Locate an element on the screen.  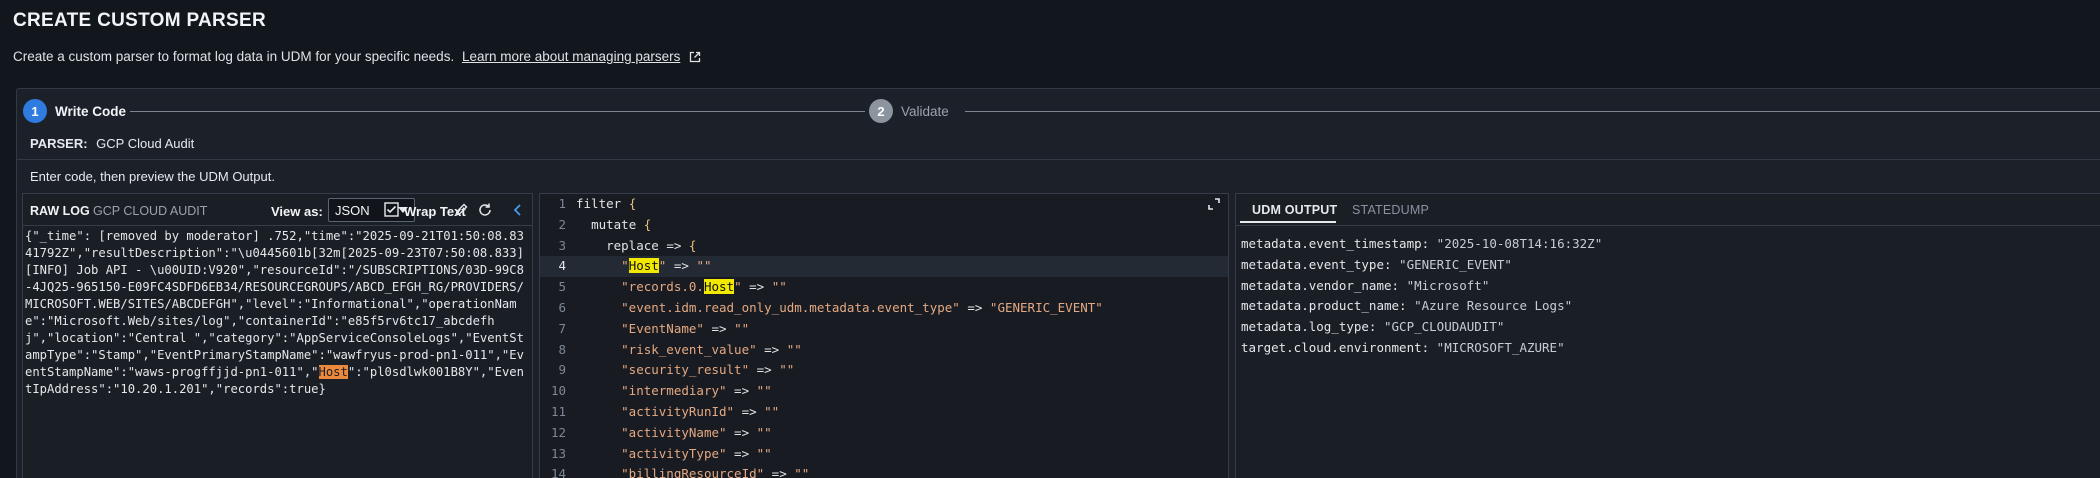
step-2-circle: 2 is located at coordinates (881, 111).